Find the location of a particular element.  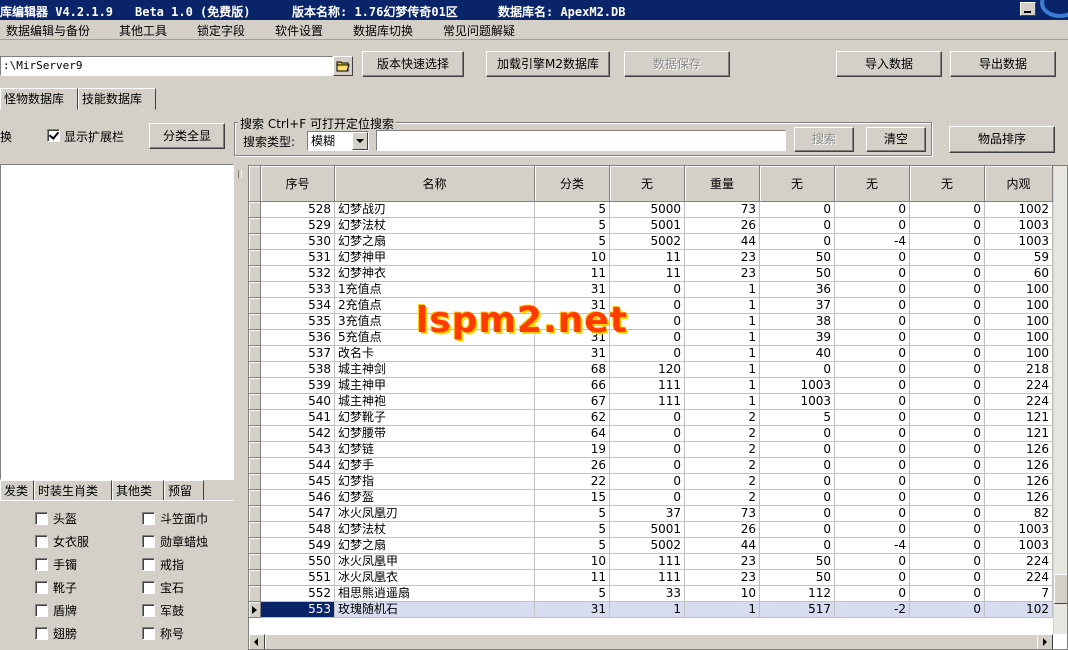

cell-none-2: 38 is located at coordinates (797, 322).